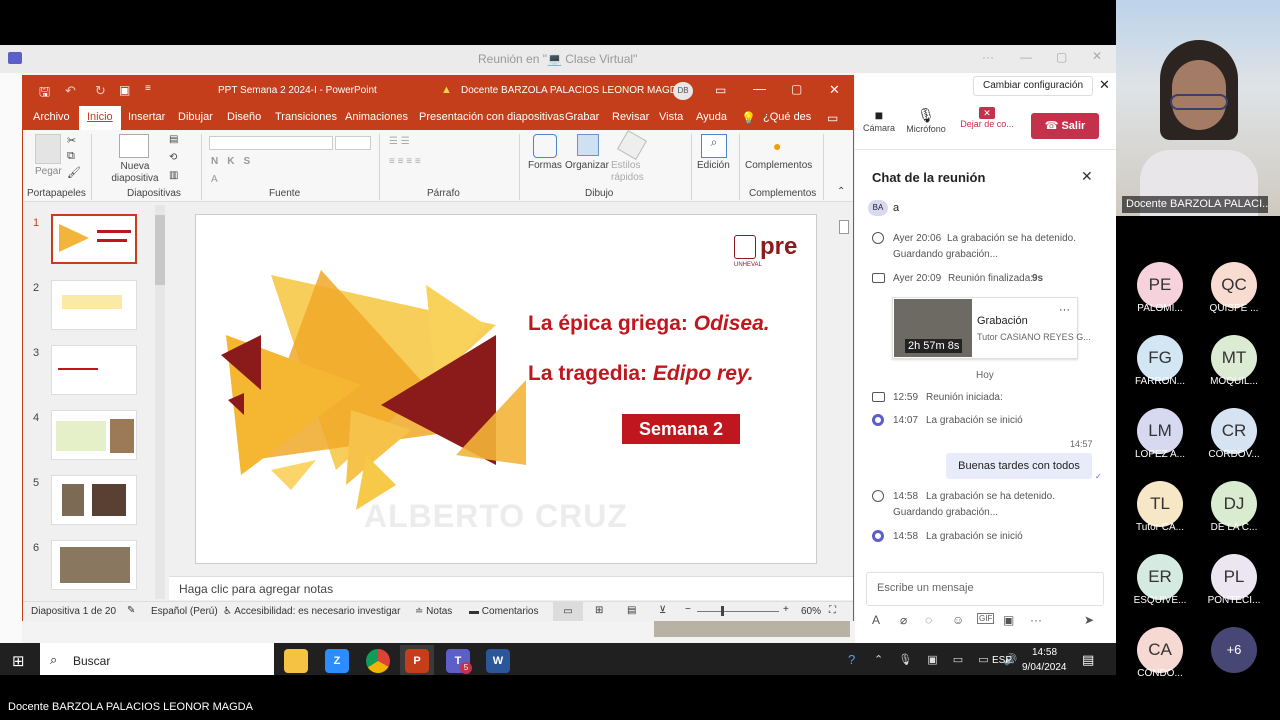  What do you see at coordinates (787, 117) in the screenshot?
I see `tell-me-search: ¿Qué des` at bounding box center [787, 117].